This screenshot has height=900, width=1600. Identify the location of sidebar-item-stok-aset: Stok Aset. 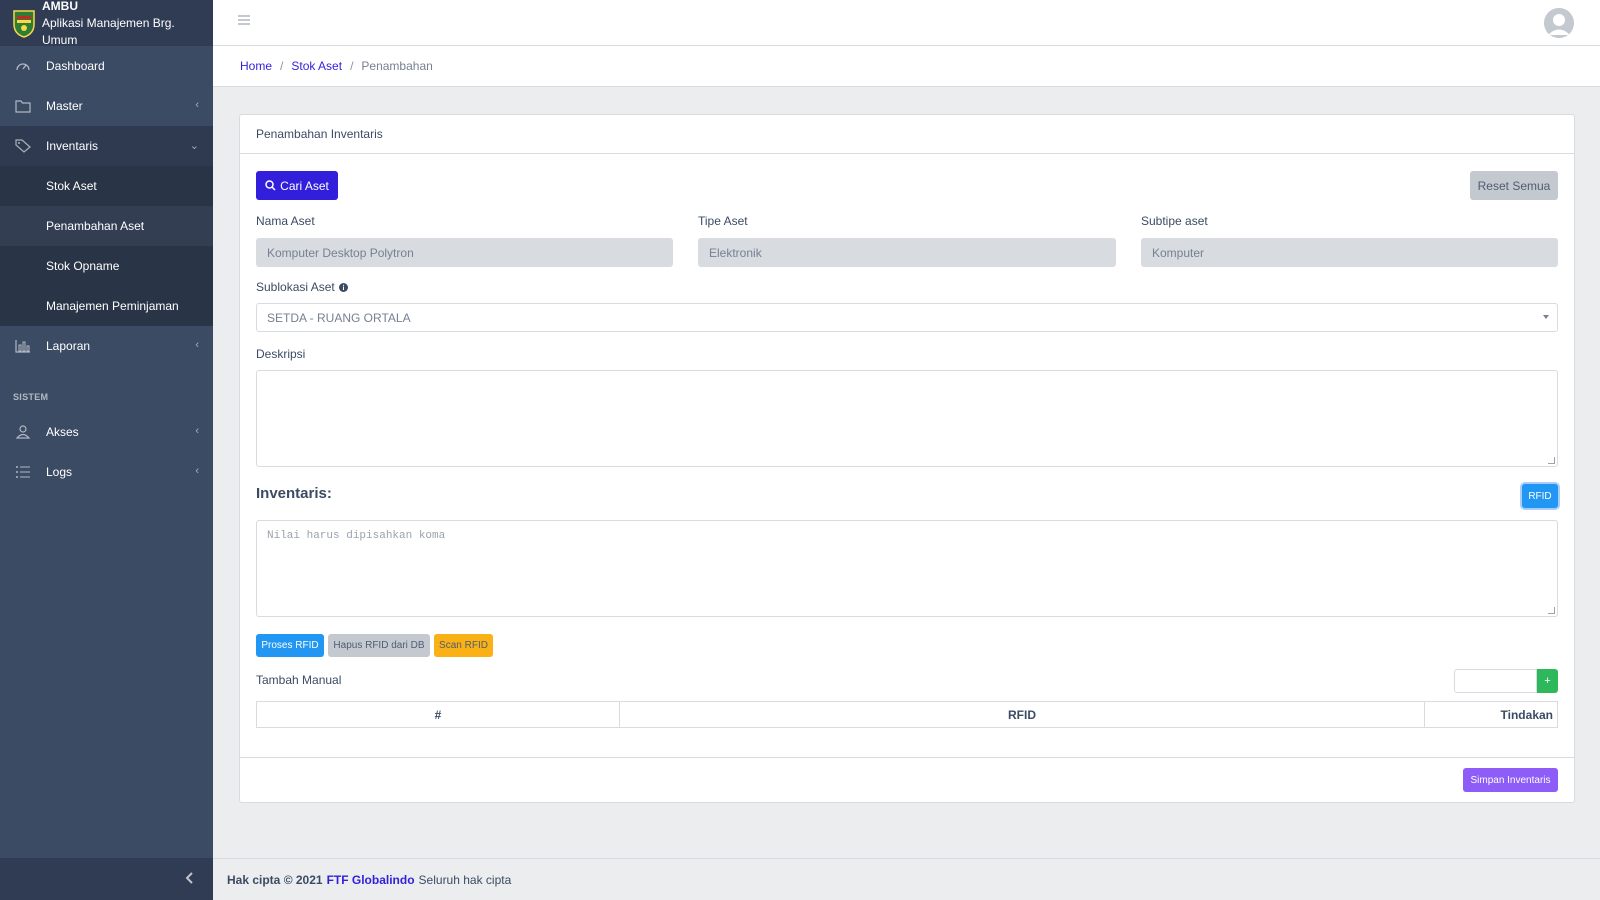
(106, 186).